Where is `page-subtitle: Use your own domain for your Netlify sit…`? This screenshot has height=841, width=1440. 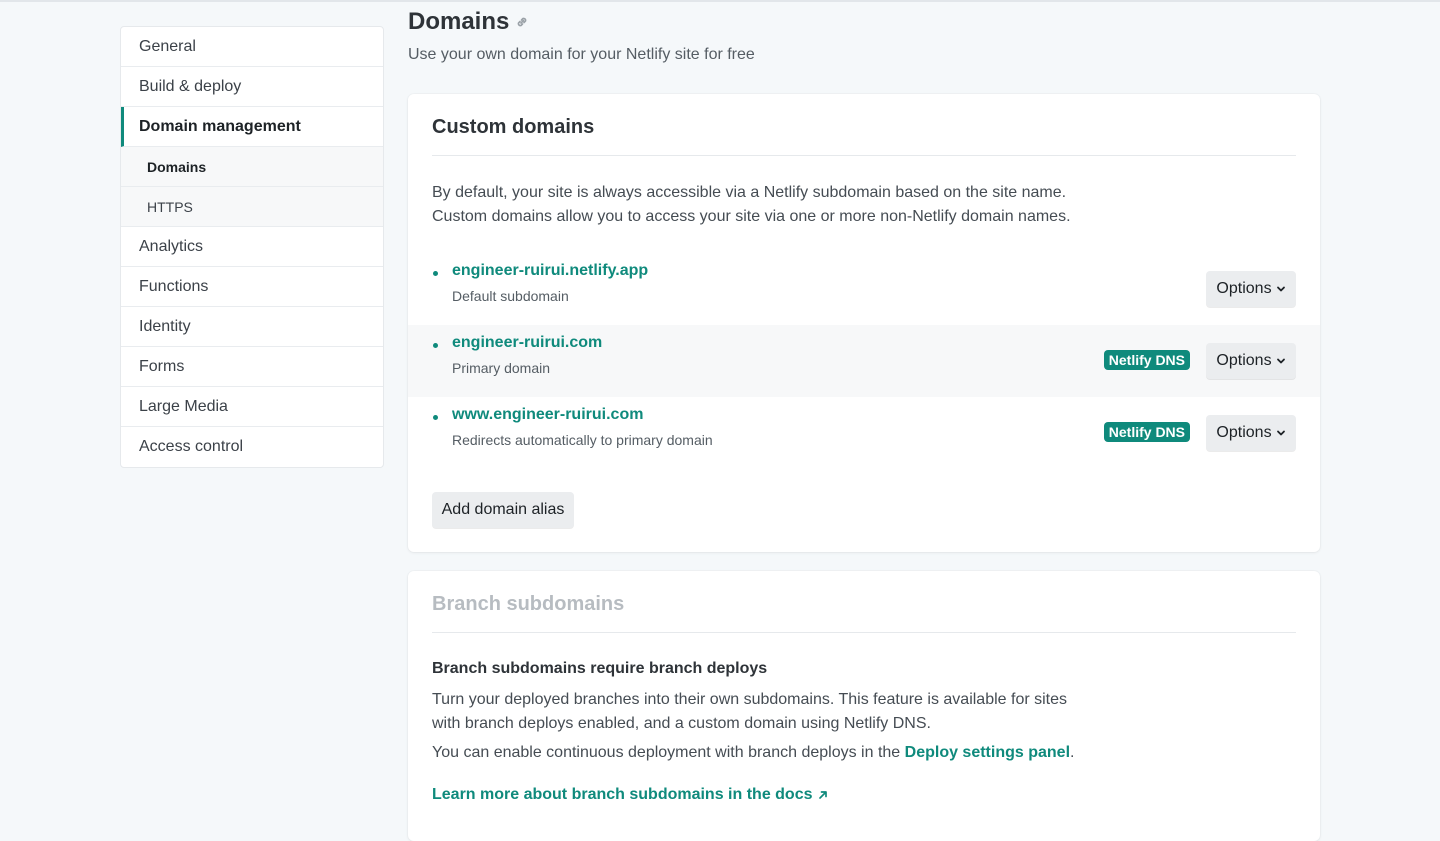 page-subtitle: Use your own domain for your Netlify sit… is located at coordinates (581, 54).